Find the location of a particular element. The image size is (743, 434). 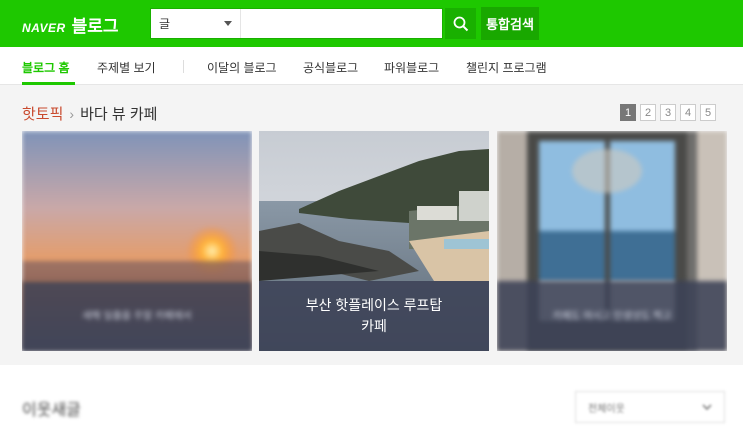

total-search-button: 통합검색 is located at coordinates (510, 23).